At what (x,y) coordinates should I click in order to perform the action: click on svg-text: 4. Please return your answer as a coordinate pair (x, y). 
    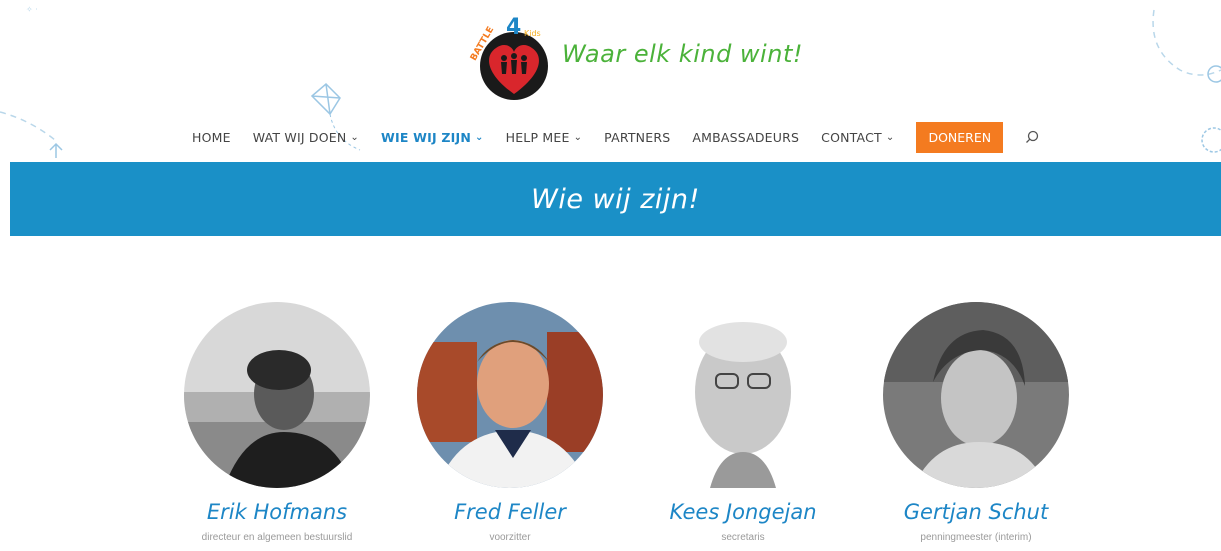
    Looking at the image, I should click on (513, 27).